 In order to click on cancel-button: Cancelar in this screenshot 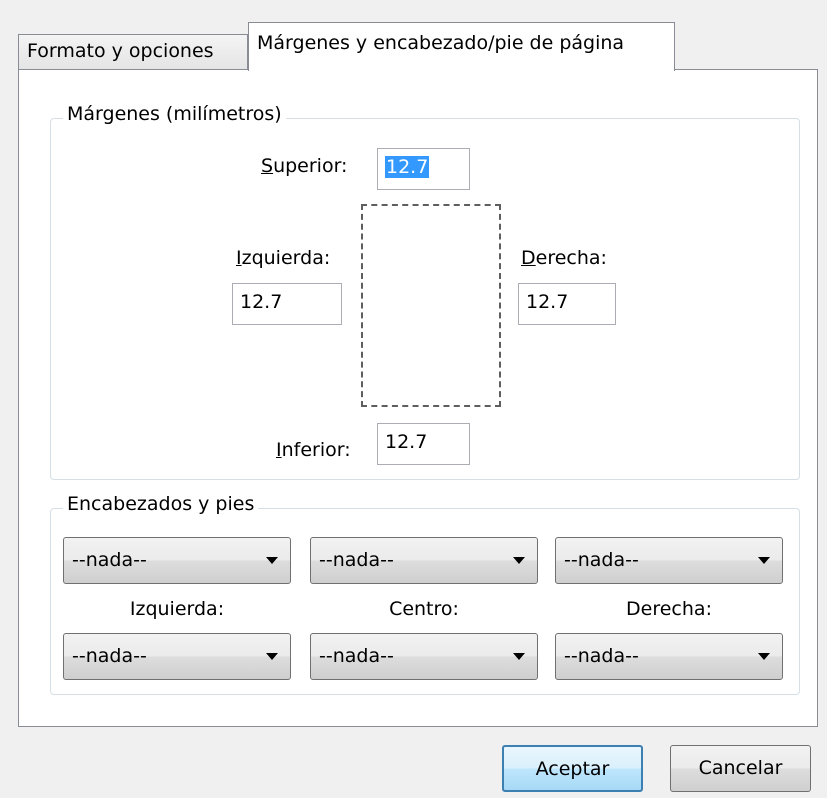, I will do `click(740, 768)`.